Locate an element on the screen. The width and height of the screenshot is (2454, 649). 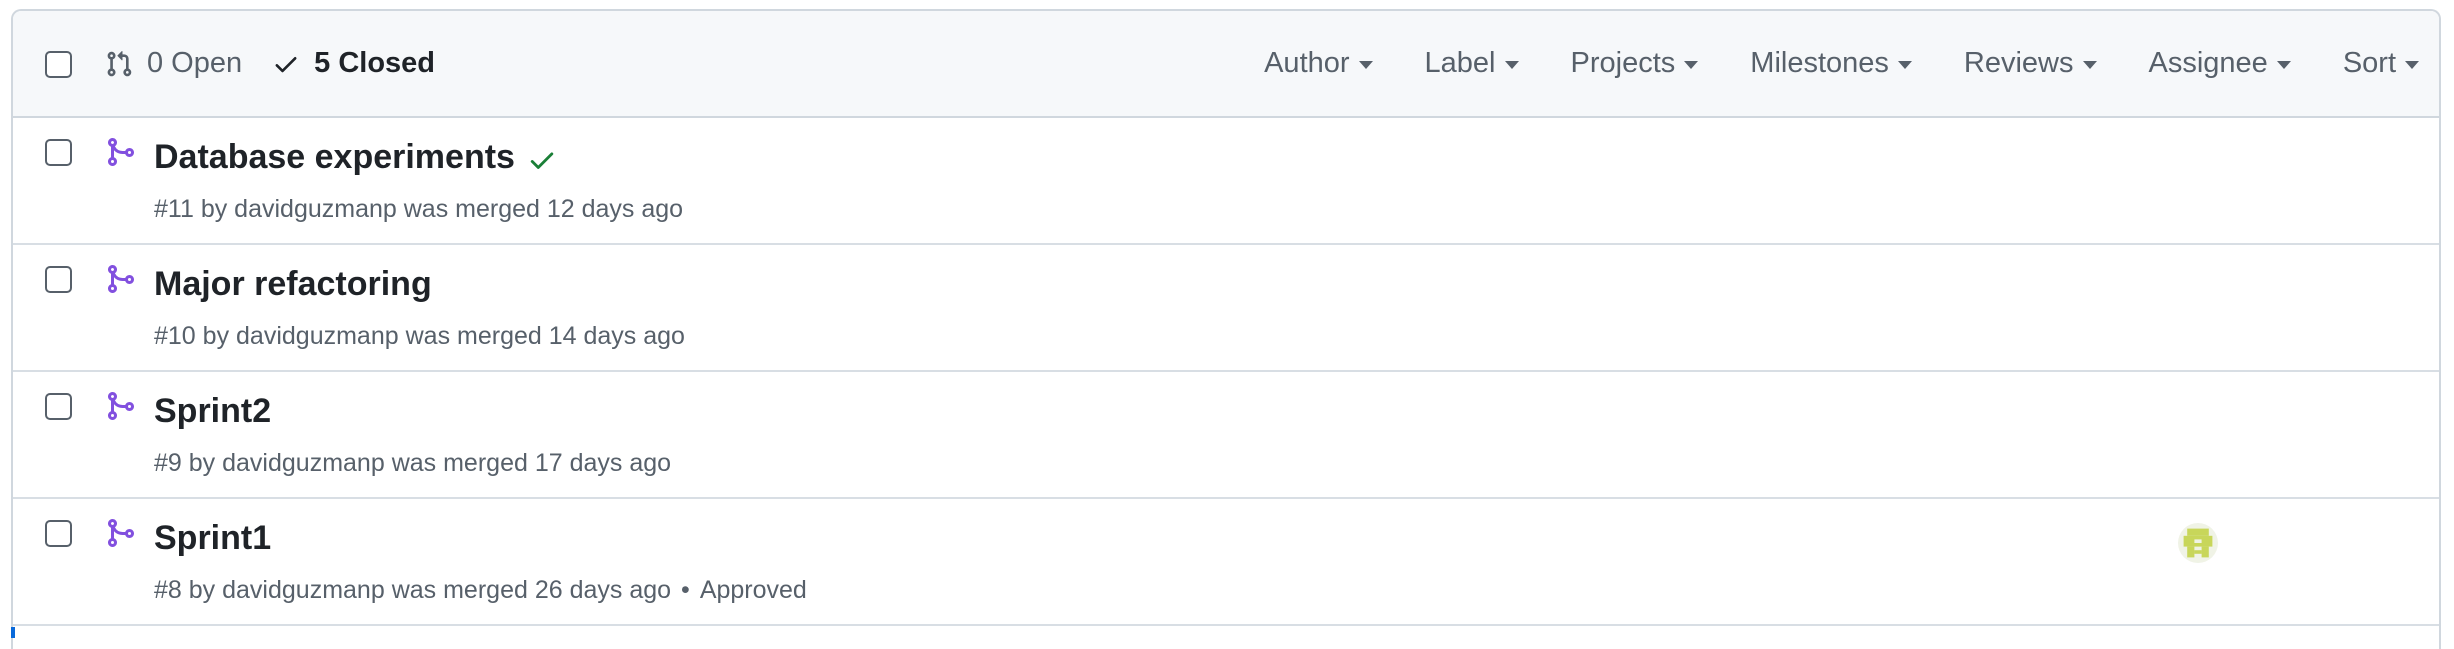
reviews-filter: Reviews is located at coordinates (2030, 63).